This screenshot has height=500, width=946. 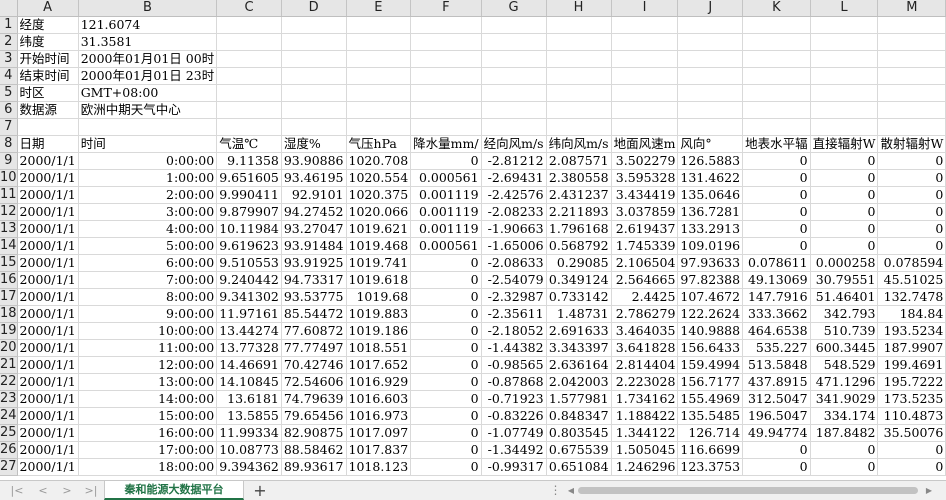 I want to click on row-header: 2, so click(x=9, y=42).